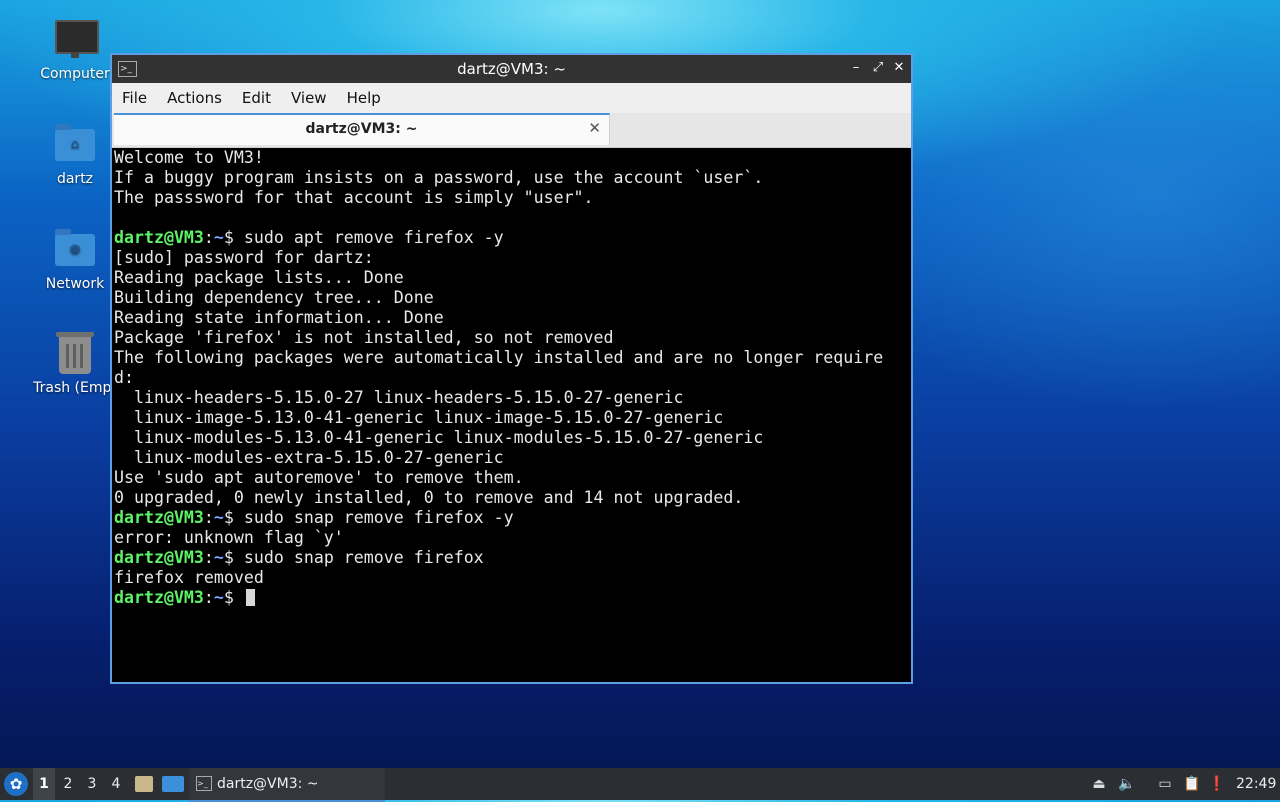 This screenshot has width=1280, height=802. What do you see at coordinates (373, 237) in the screenshot?
I see `command-text: sudo apt remove firefox -y` at bounding box center [373, 237].